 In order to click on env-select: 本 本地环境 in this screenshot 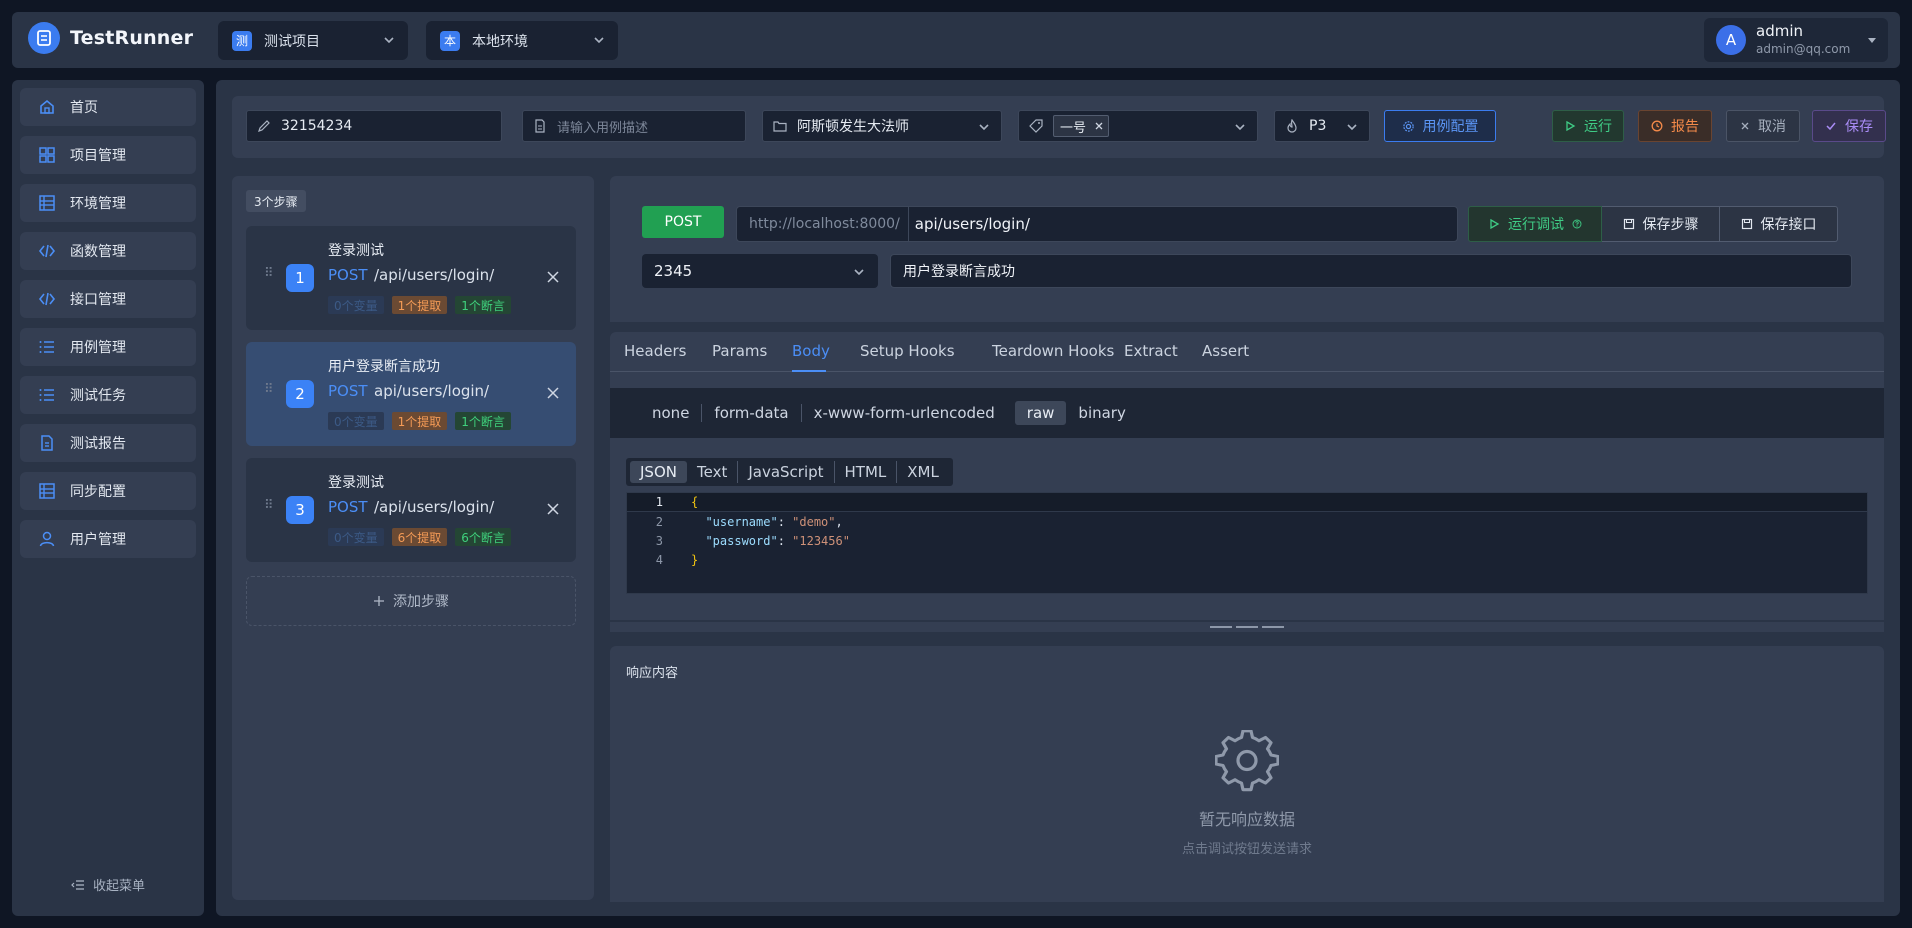, I will do `click(522, 40)`.